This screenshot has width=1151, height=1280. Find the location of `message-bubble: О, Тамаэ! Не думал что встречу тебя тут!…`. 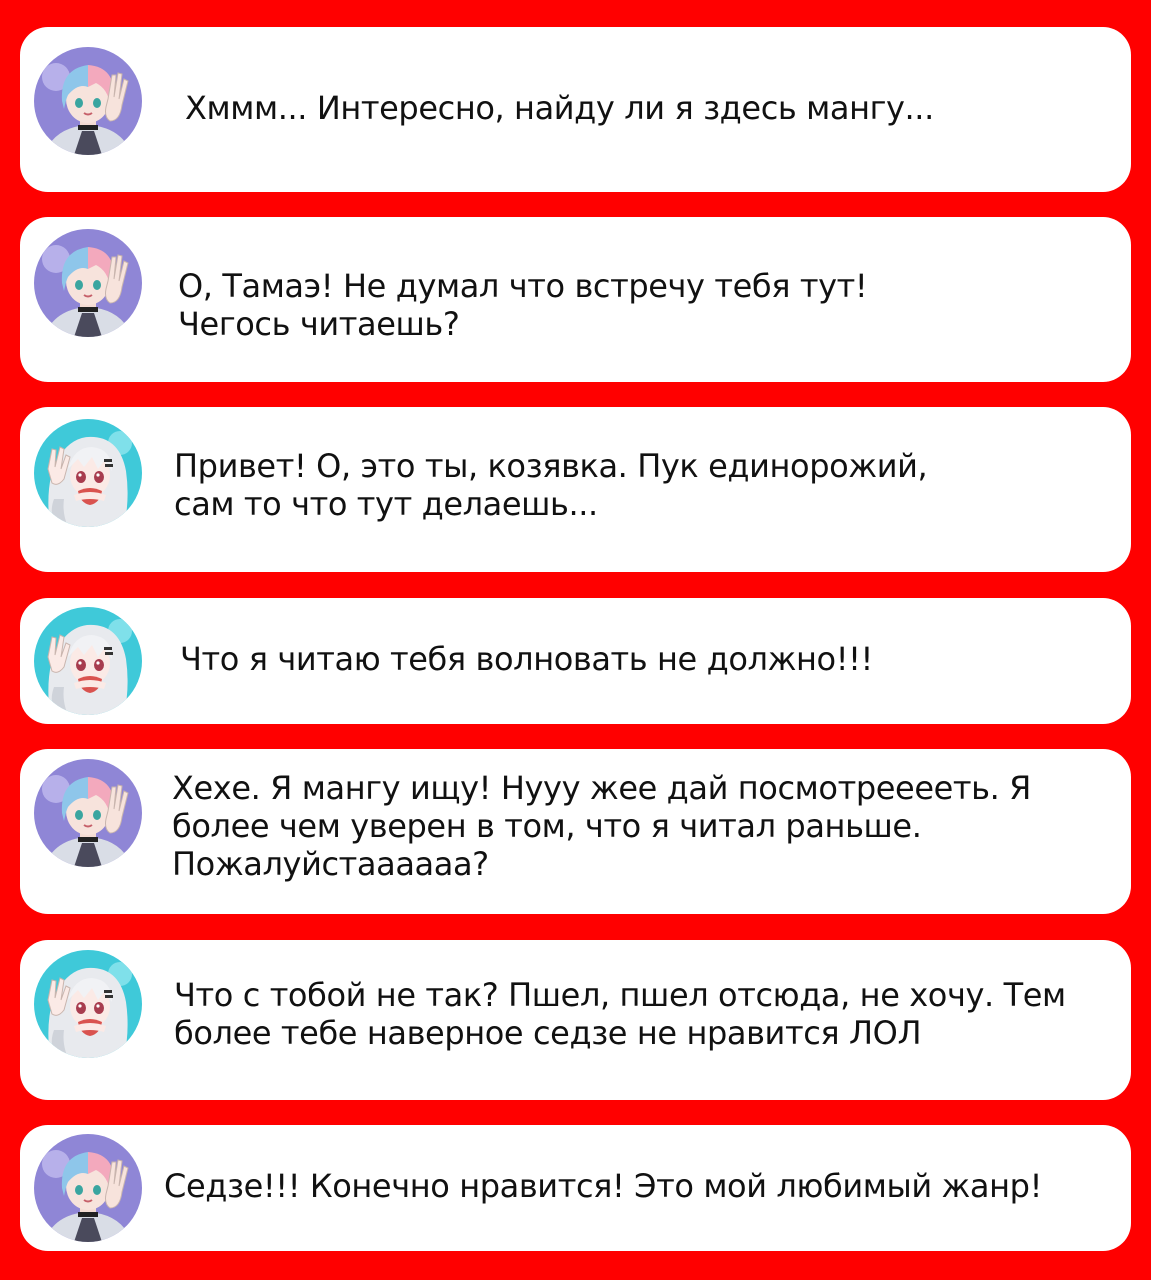

message-bubble: О, Тамаэ! Не думал что встречу тебя тут!… is located at coordinates (575, 299).